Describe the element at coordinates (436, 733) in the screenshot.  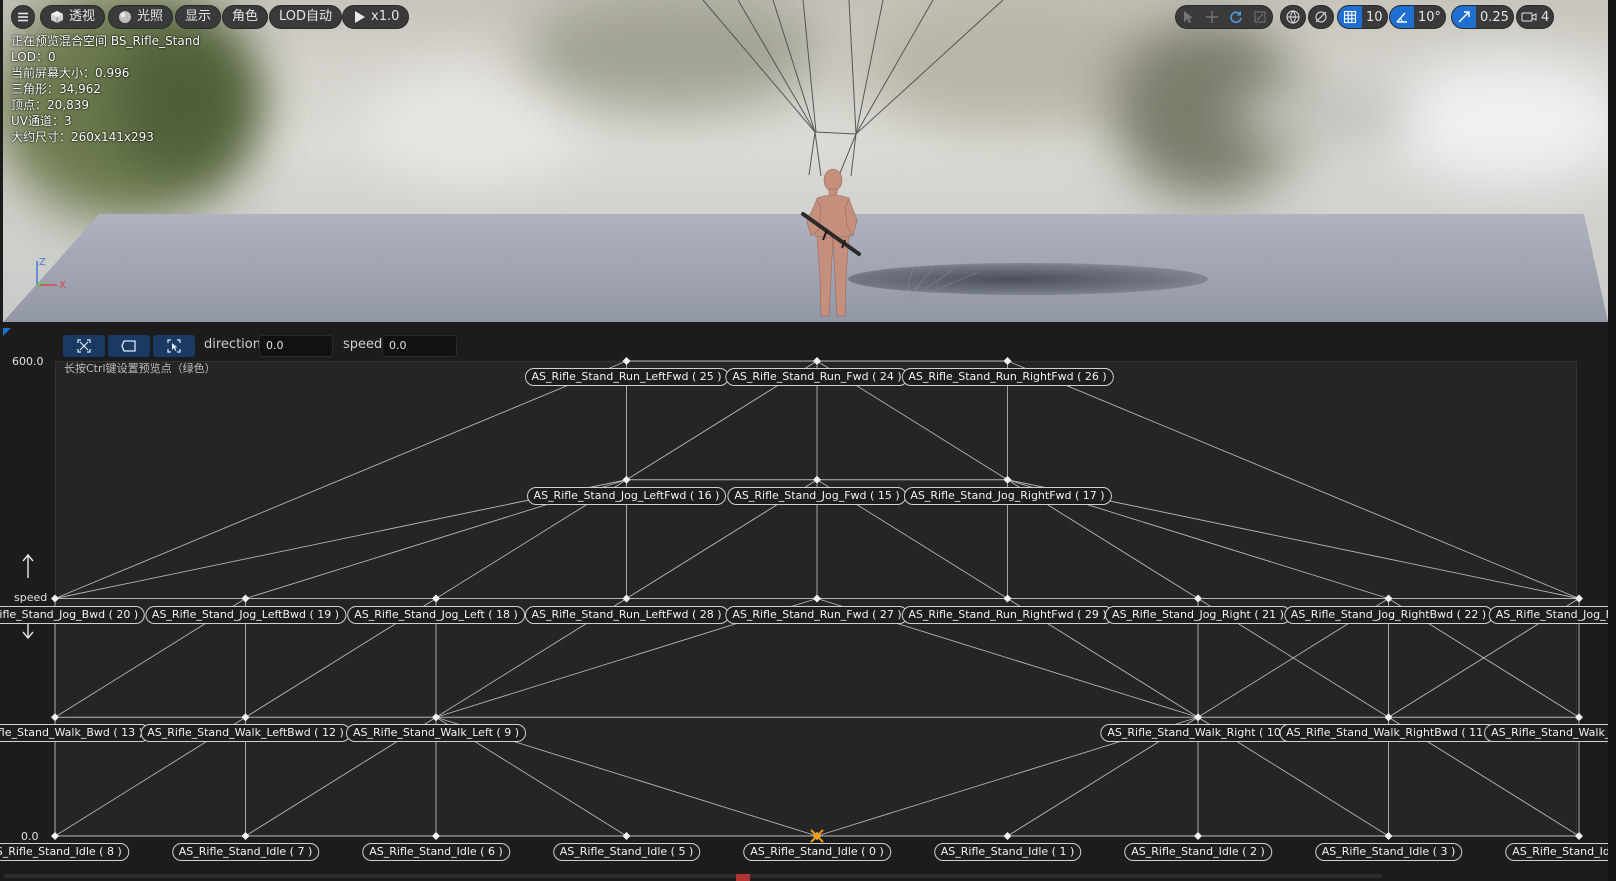
I see `sample-label: AS_Rifle_Stand_Walk_Left ( 9 )` at that location.